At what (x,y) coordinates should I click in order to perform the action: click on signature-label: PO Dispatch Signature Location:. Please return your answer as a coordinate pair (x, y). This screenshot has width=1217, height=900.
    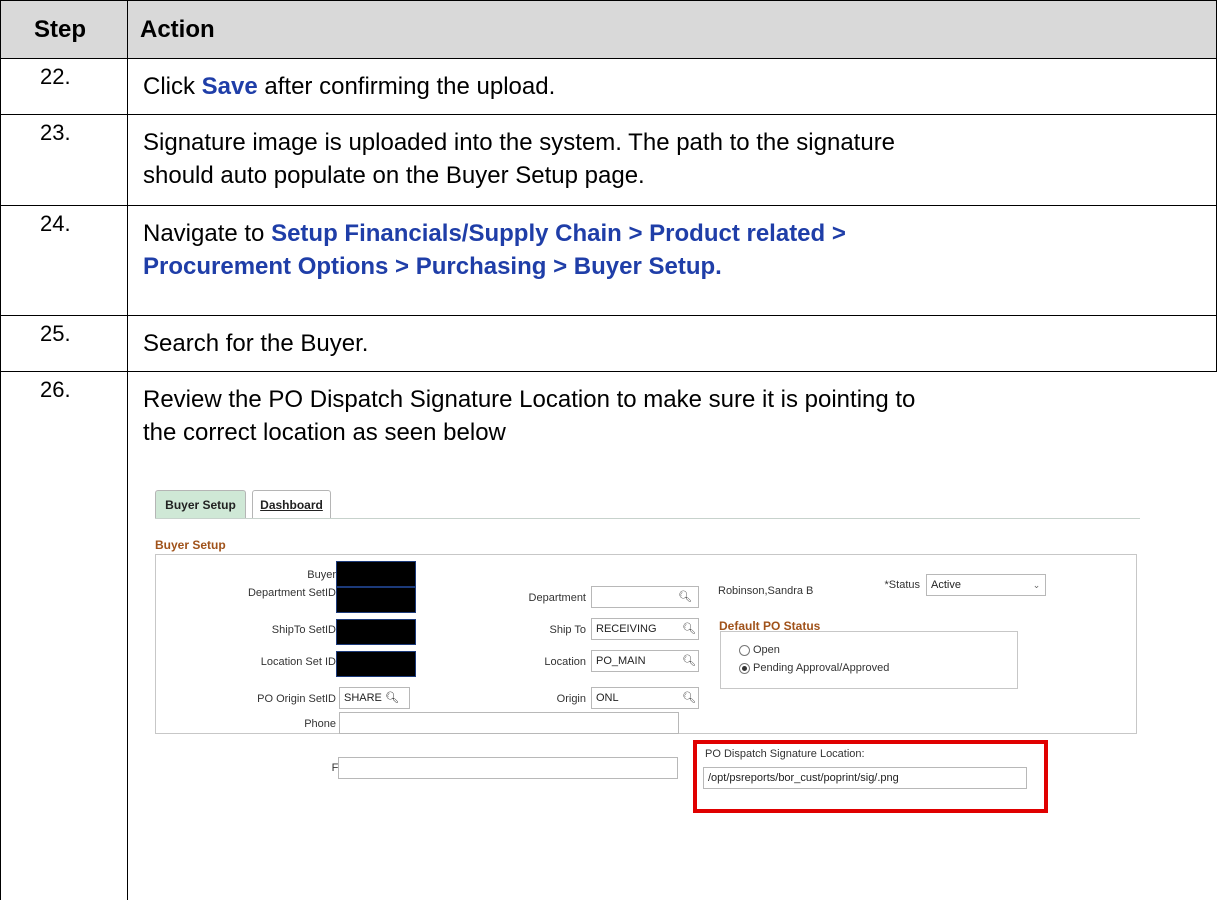
    Looking at the image, I should click on (785, 754).